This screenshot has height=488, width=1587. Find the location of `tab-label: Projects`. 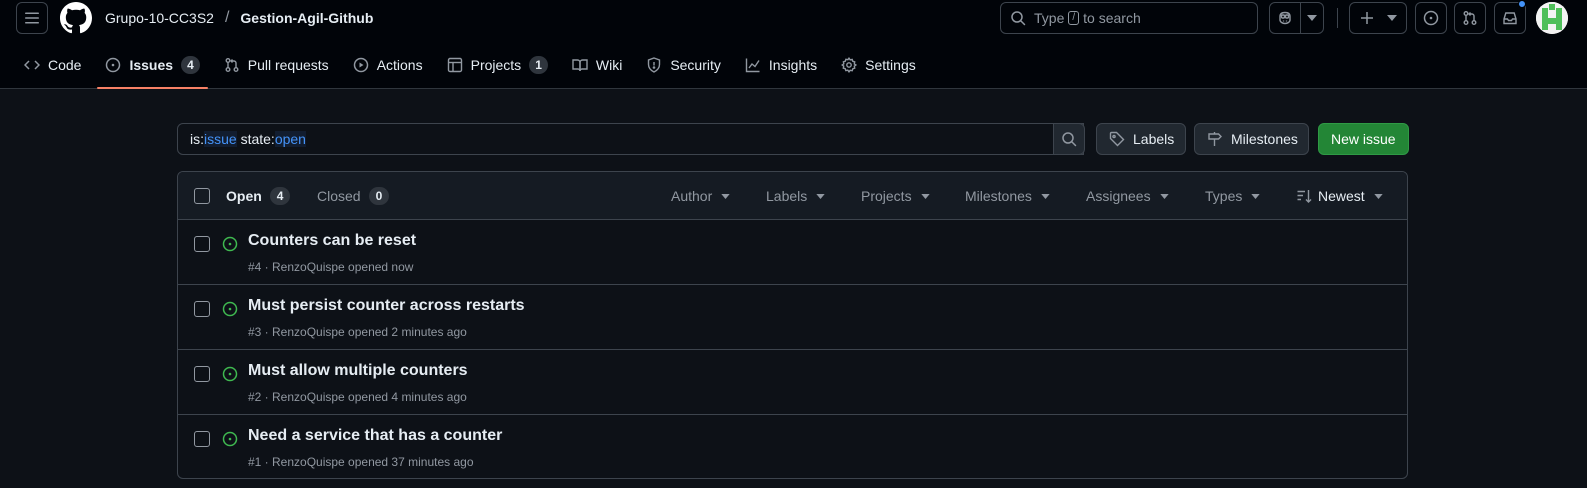

tab-label: Projects is located at coordinates (496, 64).